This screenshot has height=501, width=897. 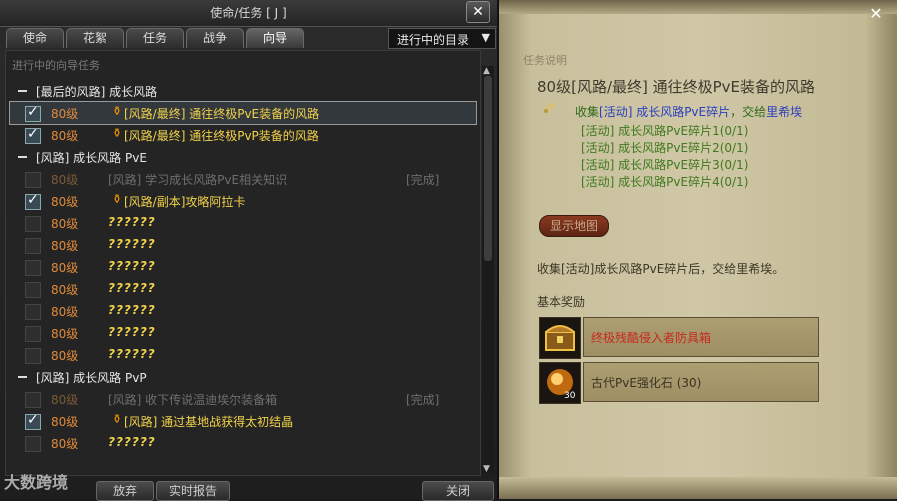 I want to click on objective-npc-link: 里希埃, so click(x=784, y=112).